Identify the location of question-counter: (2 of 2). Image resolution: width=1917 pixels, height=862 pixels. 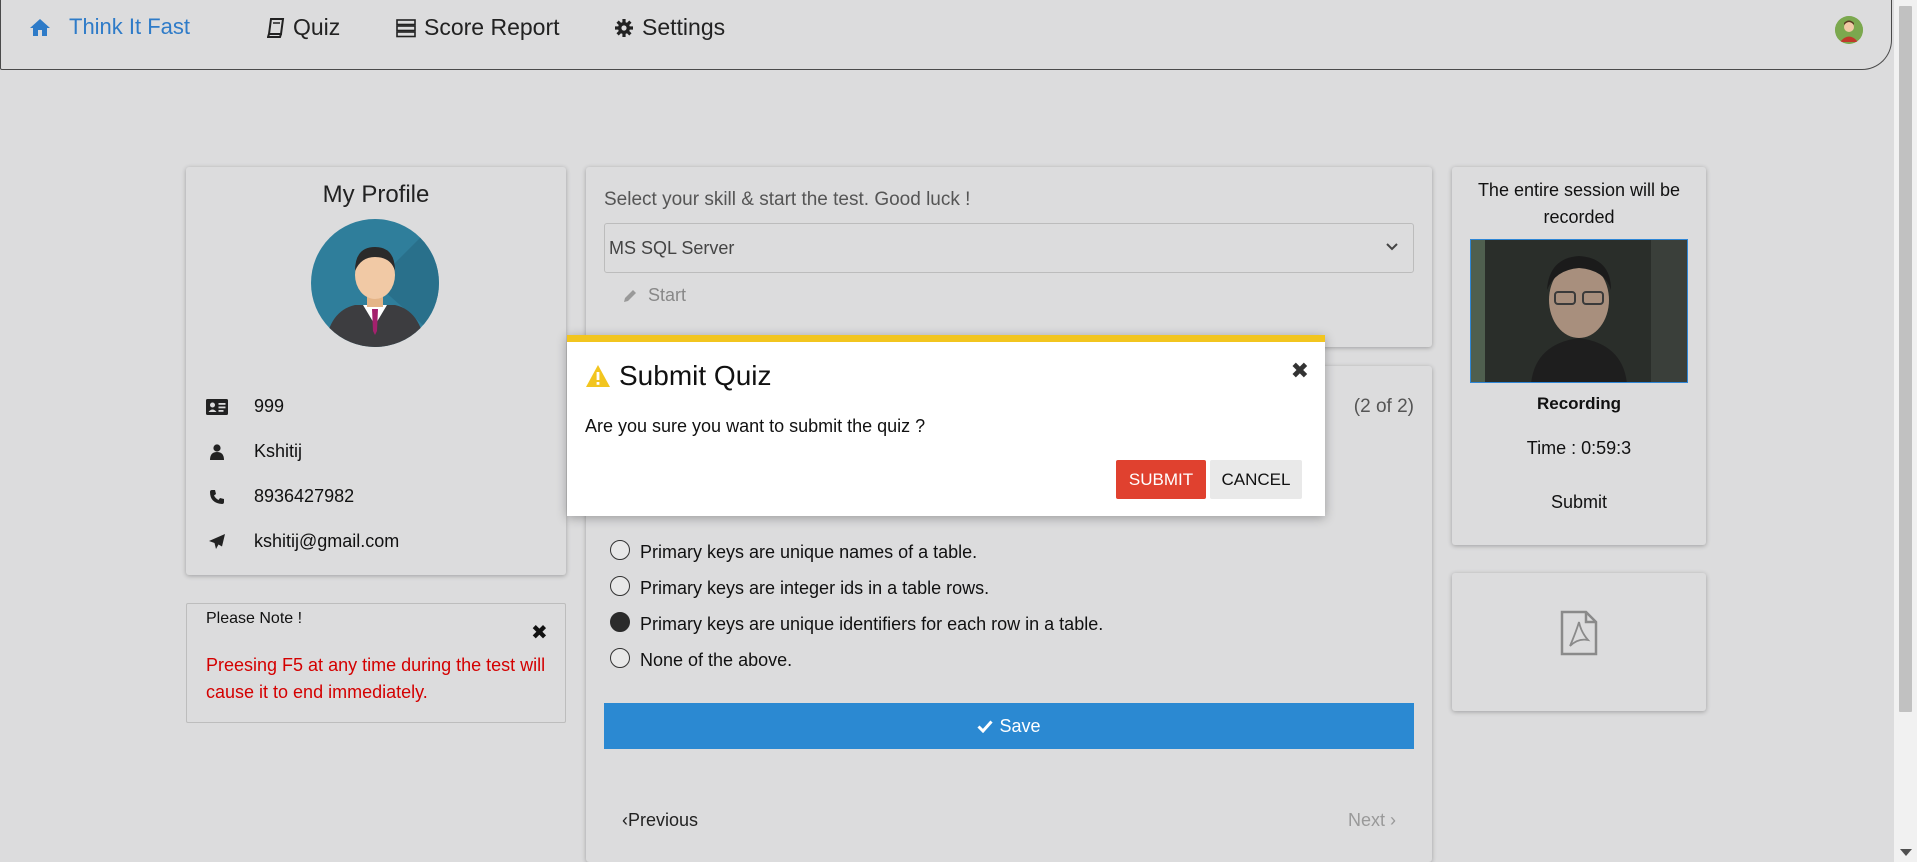
(1383, 406).